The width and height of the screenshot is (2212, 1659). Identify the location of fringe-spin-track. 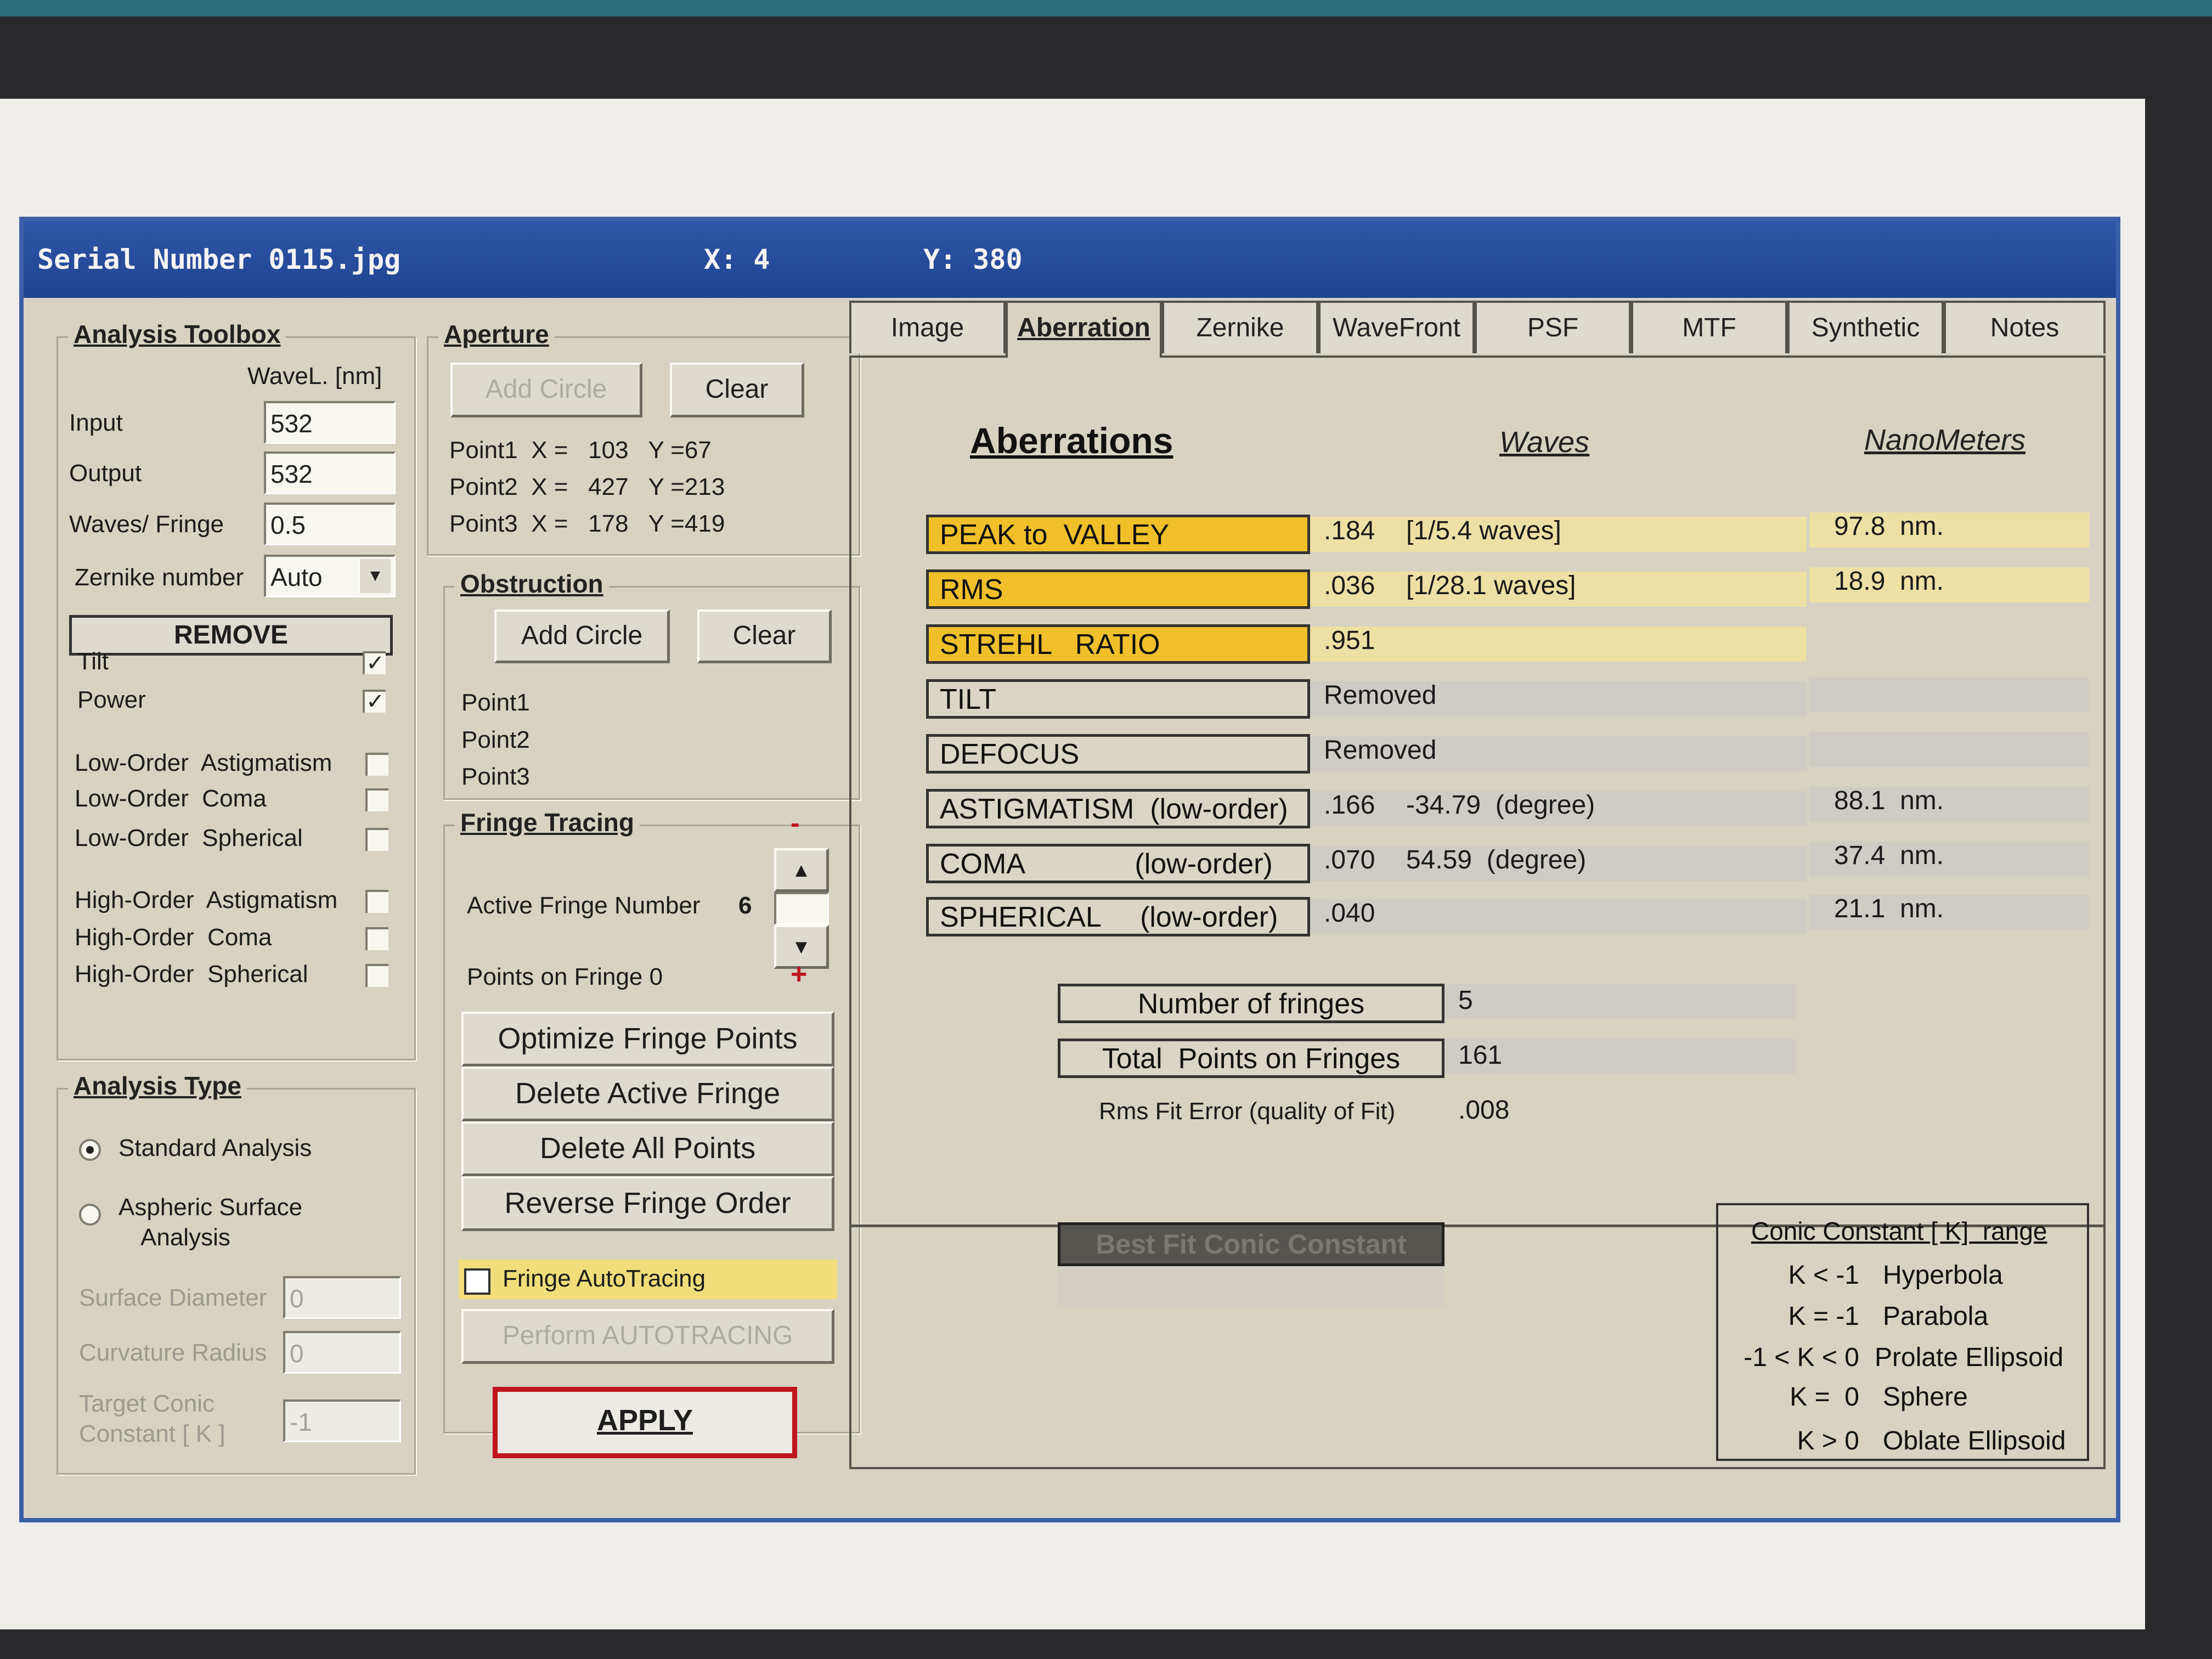
(801, 909).